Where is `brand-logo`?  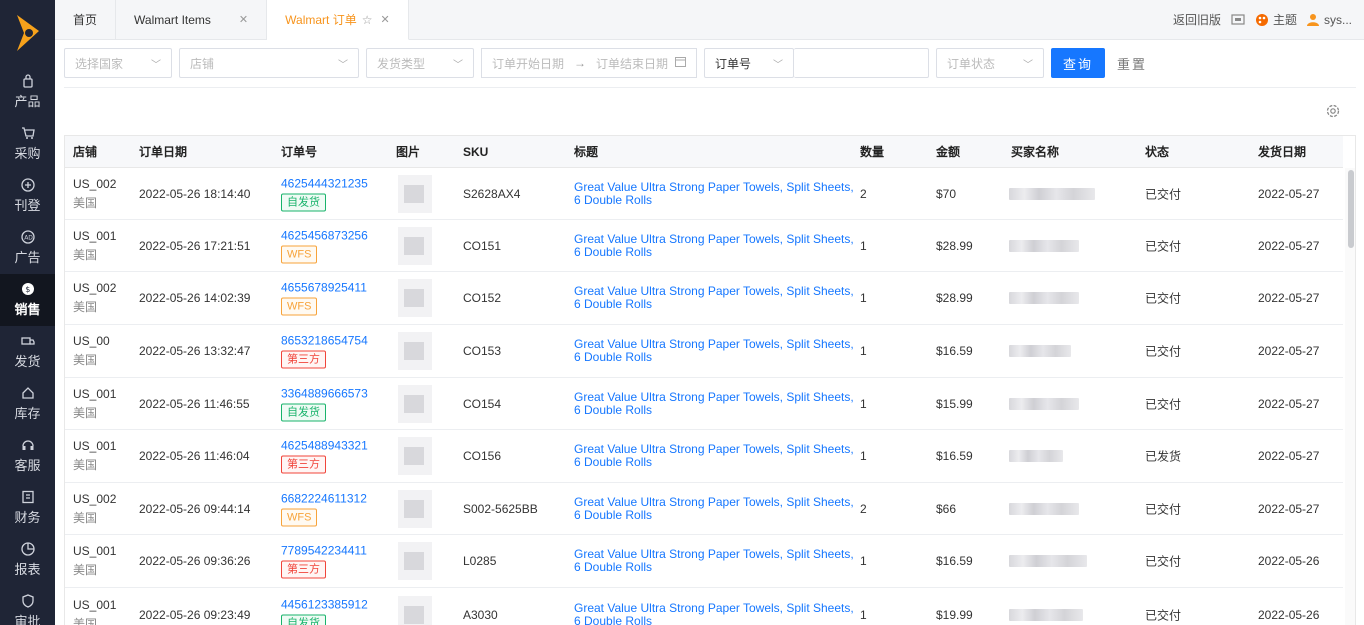
brand-logo is located at coordinates (27, 33).